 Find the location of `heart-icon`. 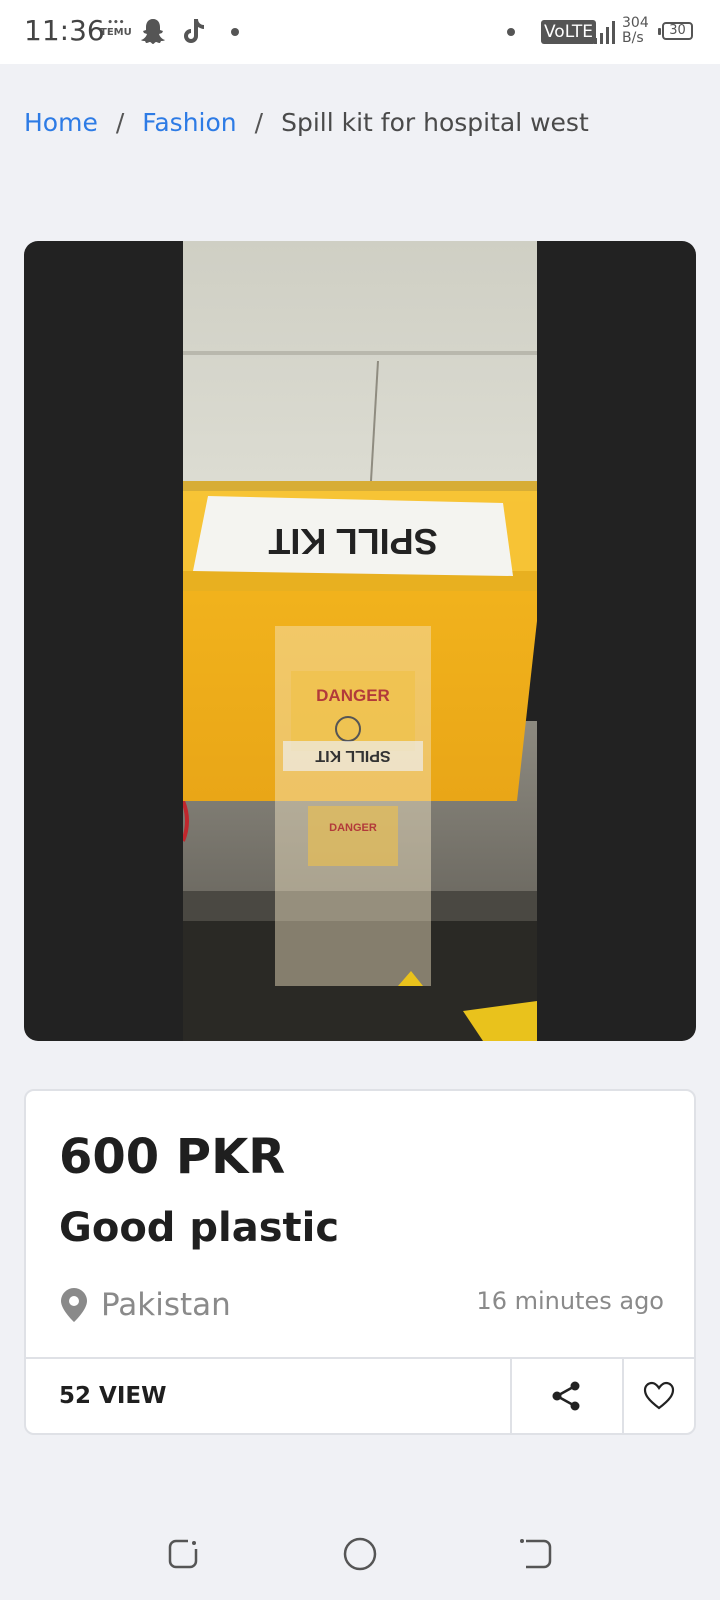

heart-icon is located at coordinates (659, 1395).